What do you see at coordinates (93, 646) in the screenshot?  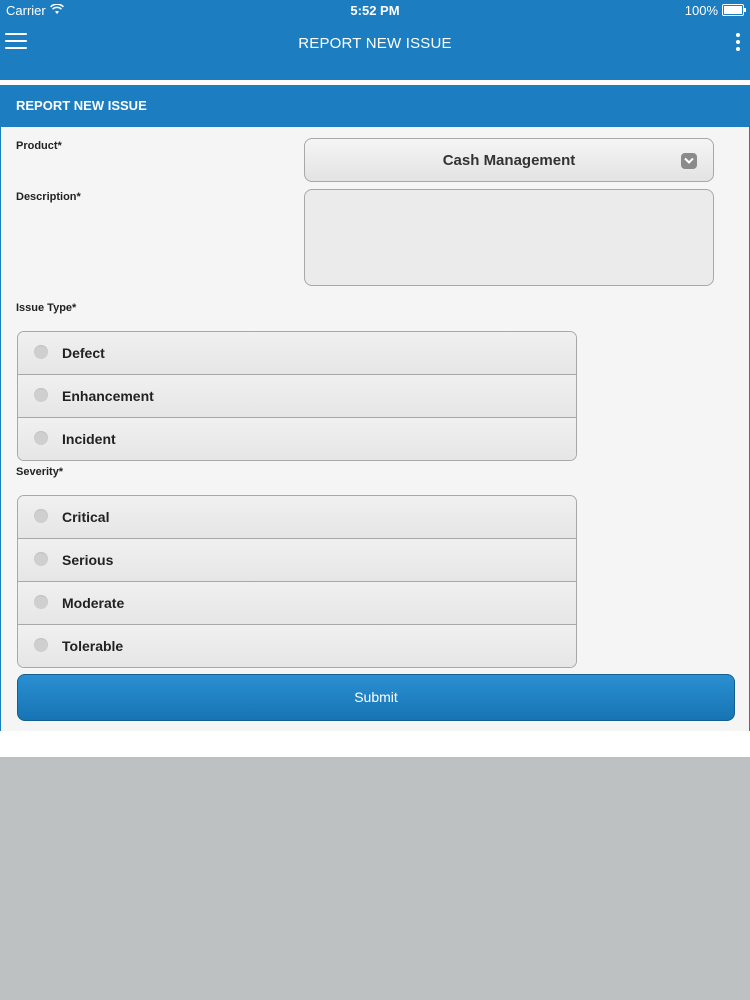 I see `option-label: Tolerable` at bounding box center [93, 646].